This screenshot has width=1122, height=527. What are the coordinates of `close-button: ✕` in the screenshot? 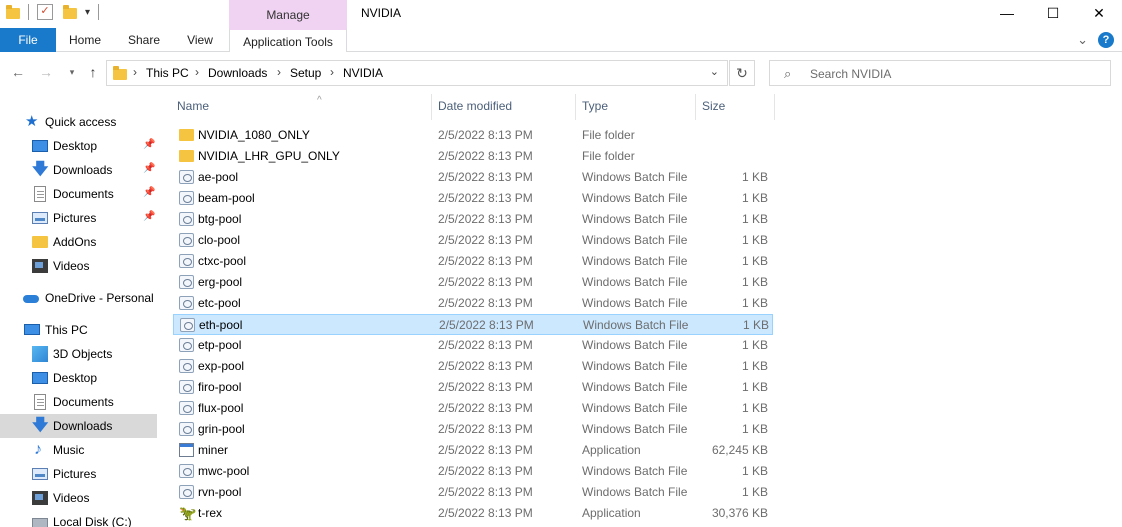 It's located at (1099, 14).